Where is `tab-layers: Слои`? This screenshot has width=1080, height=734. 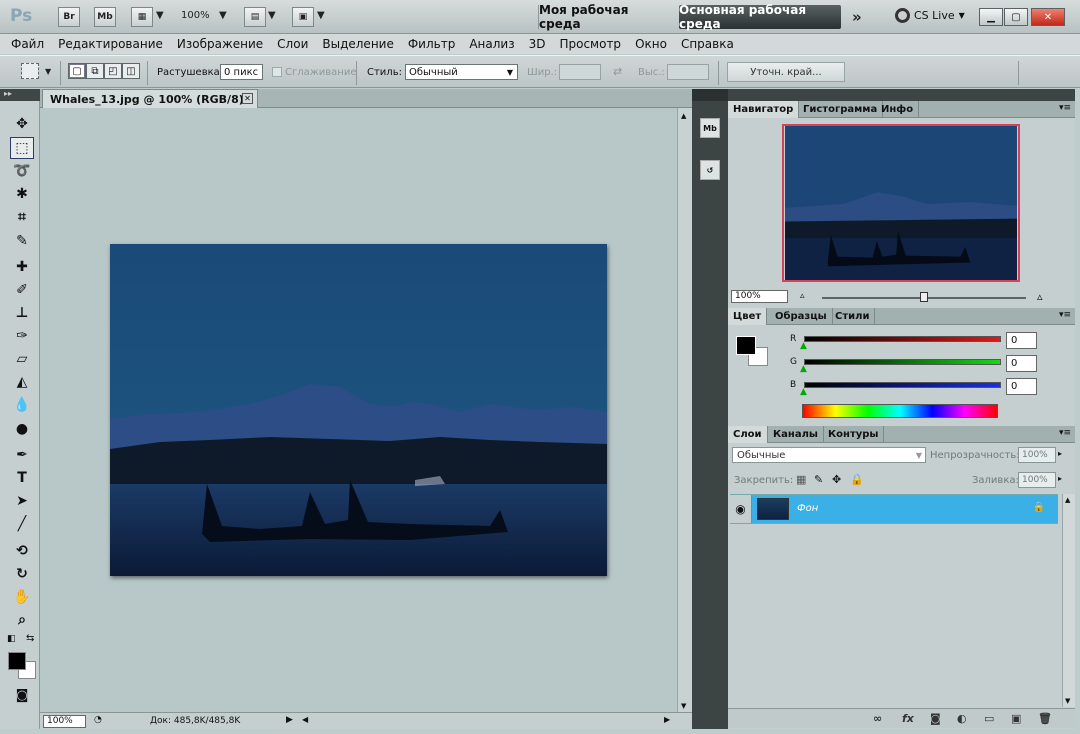
tab-layers: Слои is located at coordinates (748, 434).